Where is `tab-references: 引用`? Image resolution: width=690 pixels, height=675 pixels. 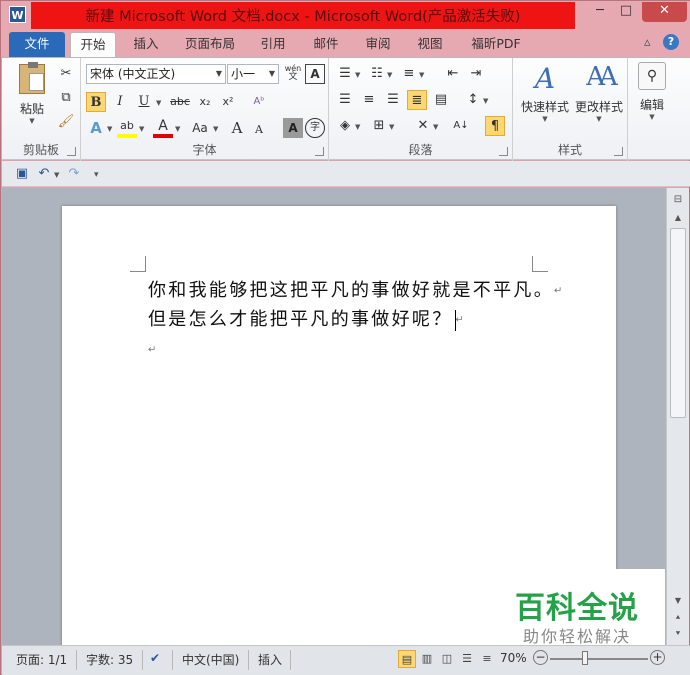 tab-references: 引用 is located at coordinates (273, 44).